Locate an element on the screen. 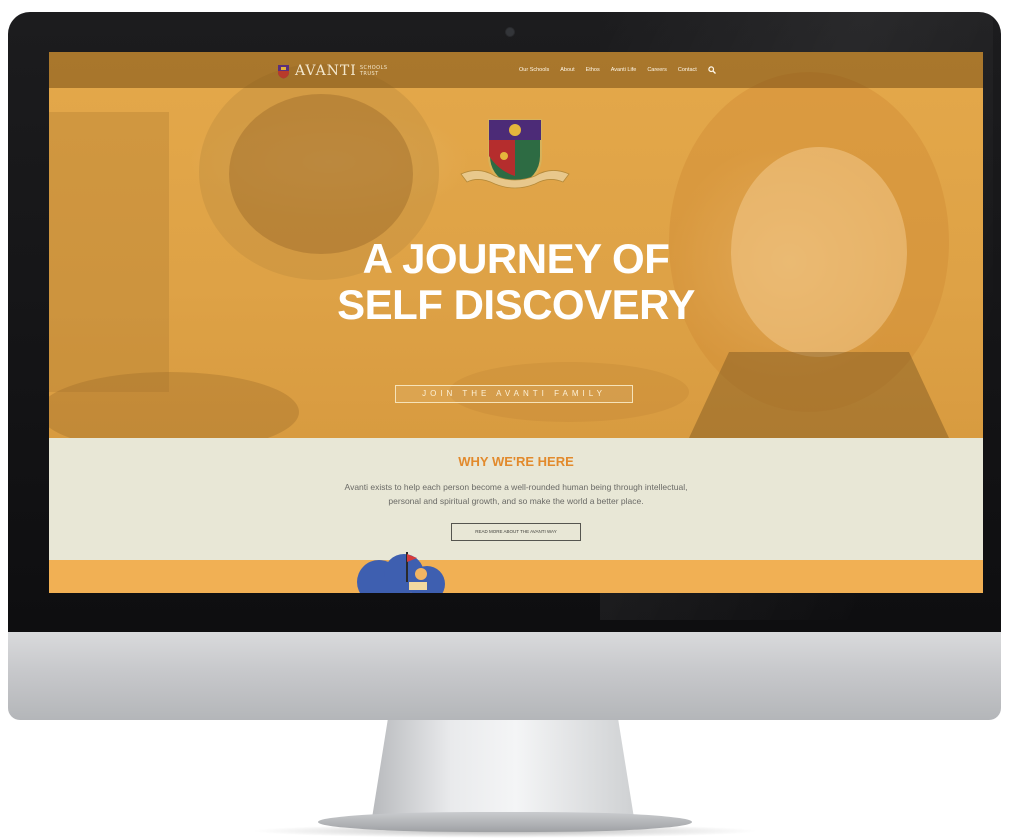 The image size is (1009, 840). nav-careers: Careers is located at coordinates (657, 70).